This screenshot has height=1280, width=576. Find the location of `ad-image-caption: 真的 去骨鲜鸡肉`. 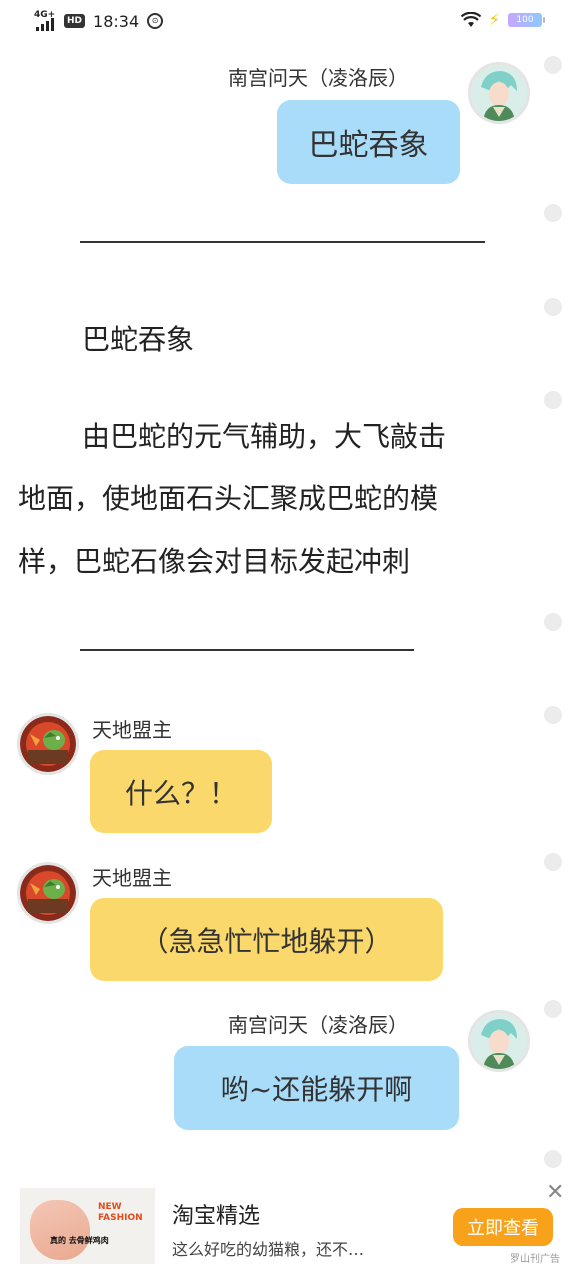

ad-image-caption: 真的 去骨鲜鸡肉 is located at coordinates (79, 1240).